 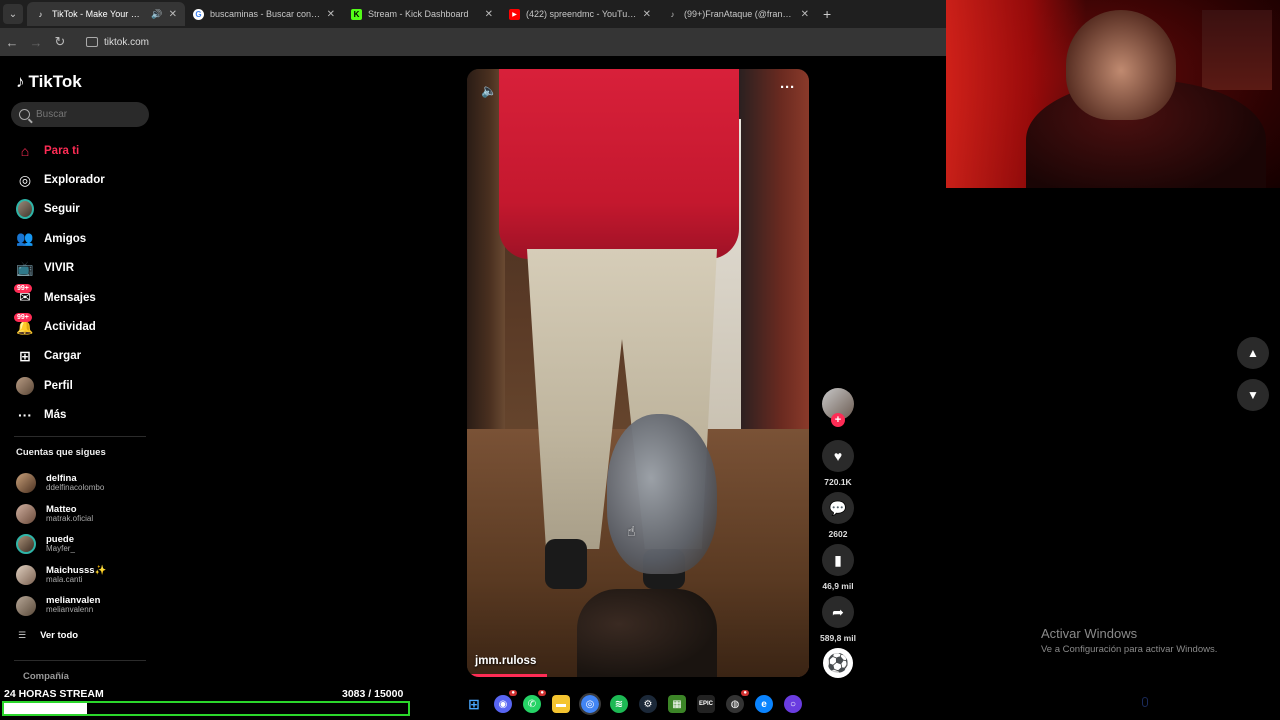 I want to click on see-all-button: ☰ Ver todo, so click(x=48, y=635).